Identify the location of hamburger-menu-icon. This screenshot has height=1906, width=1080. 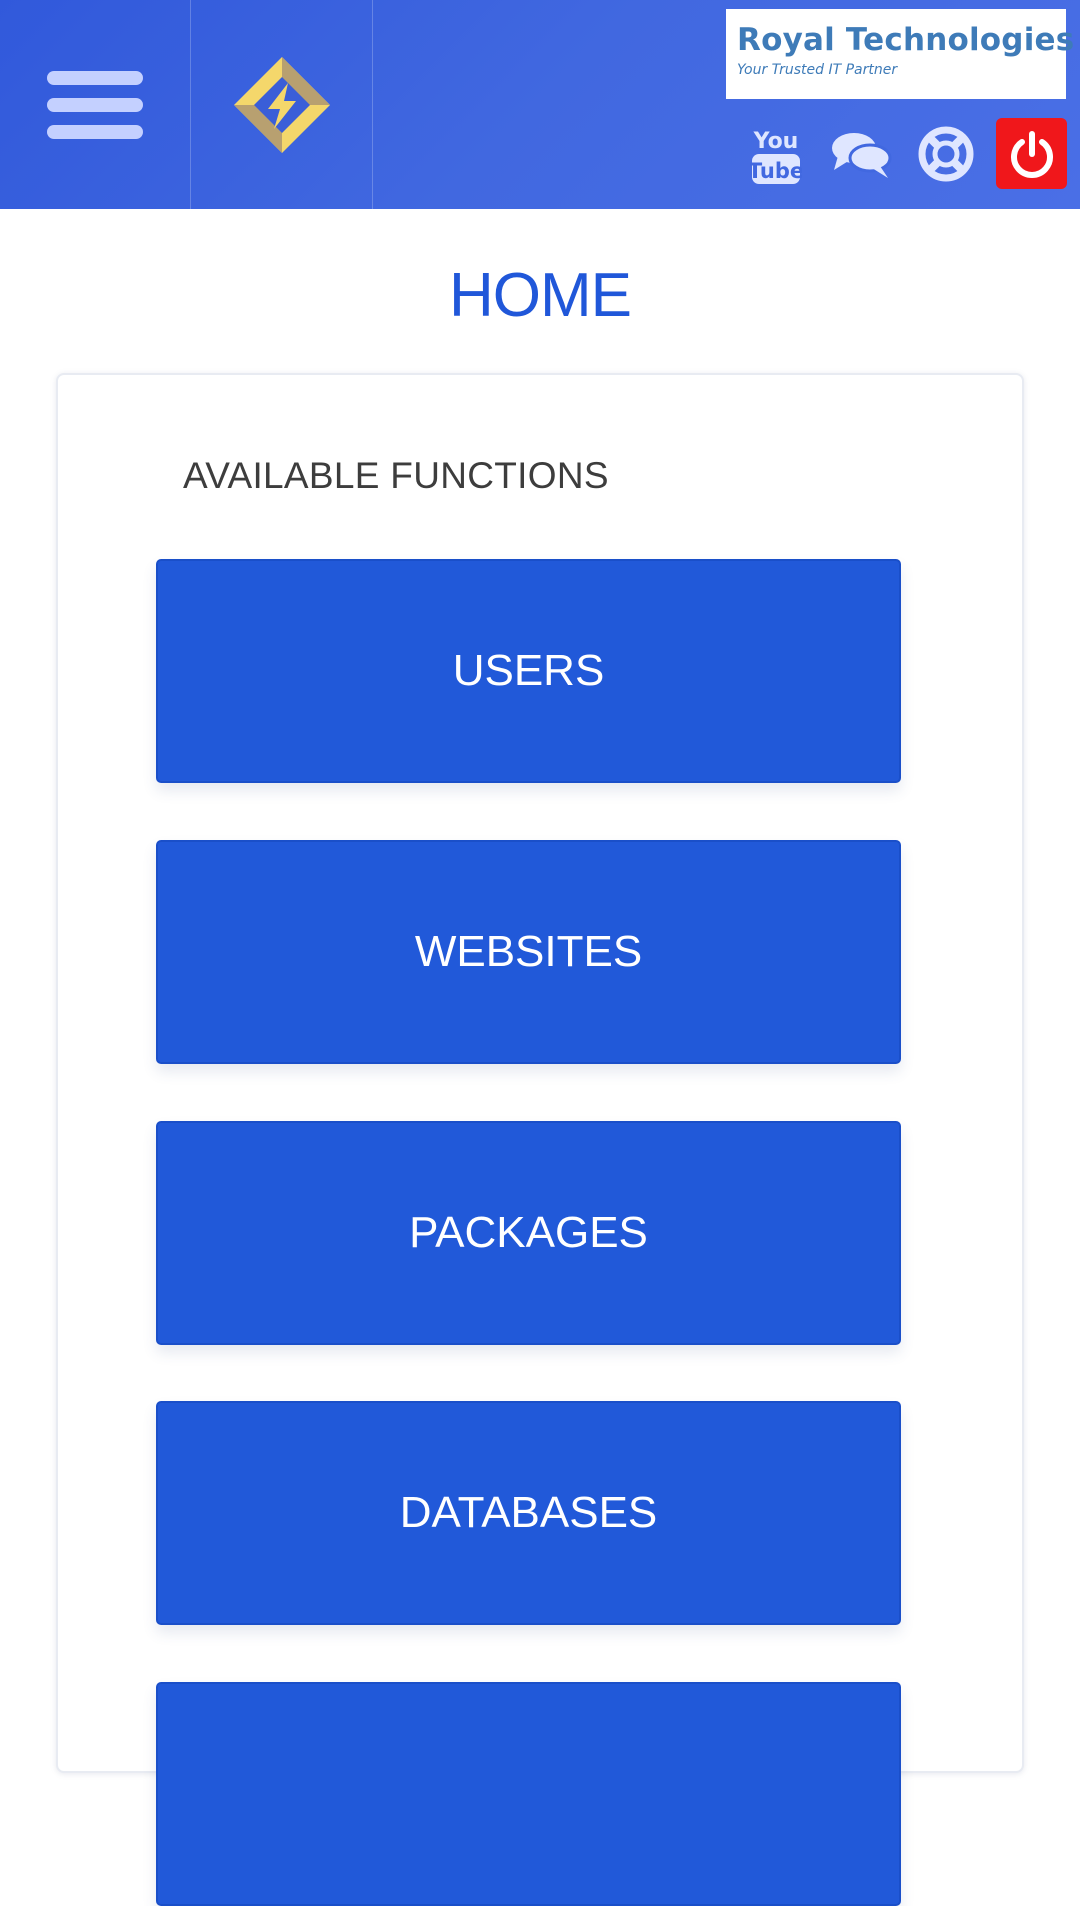
(95, 104).